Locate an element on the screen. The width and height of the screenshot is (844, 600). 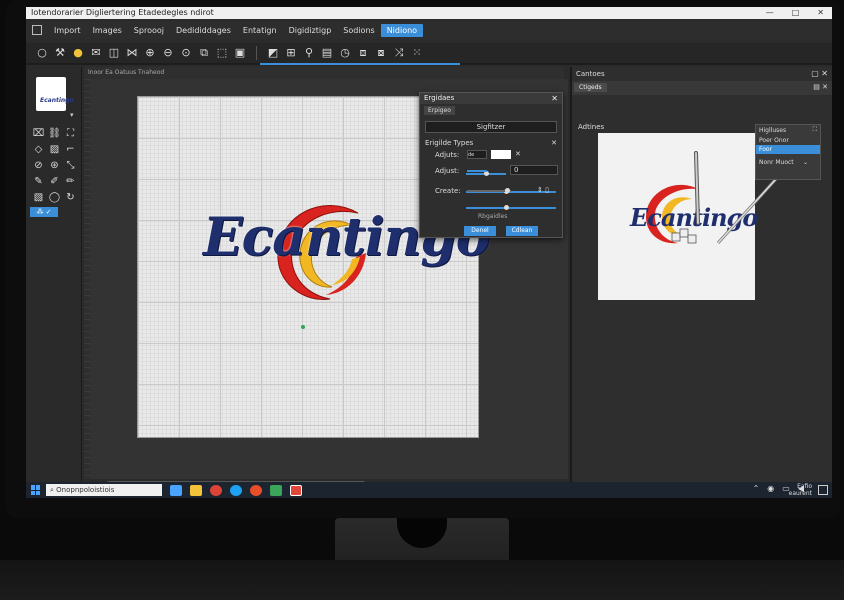
menu-item-3: Sproooj is located at coordinates (149, 30).